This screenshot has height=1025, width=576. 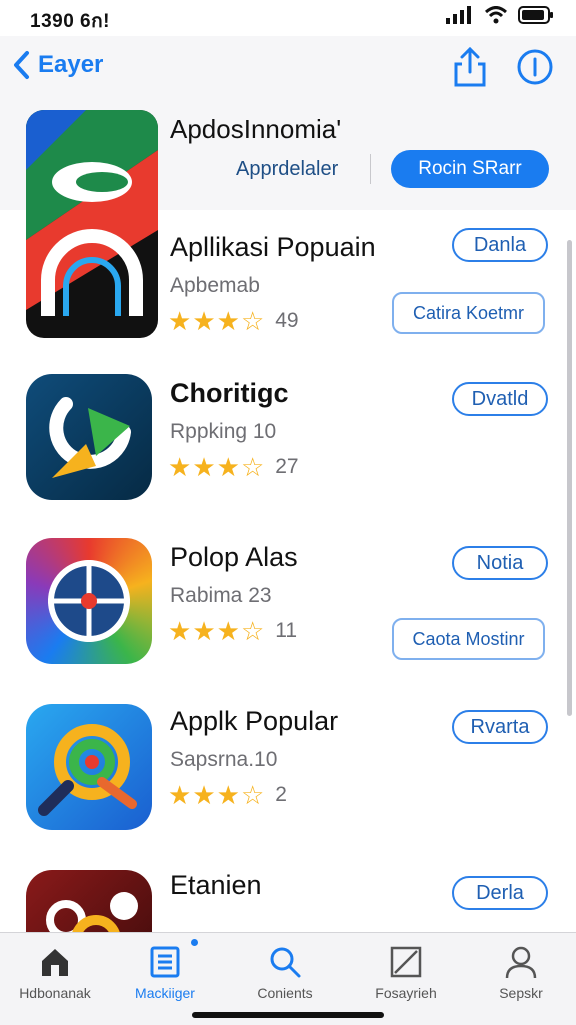 What do you see at coordinates (287, 169) in the screenshot?
I see `featured-developer-link: Apprdelaler` at bounding box center [287, 169].